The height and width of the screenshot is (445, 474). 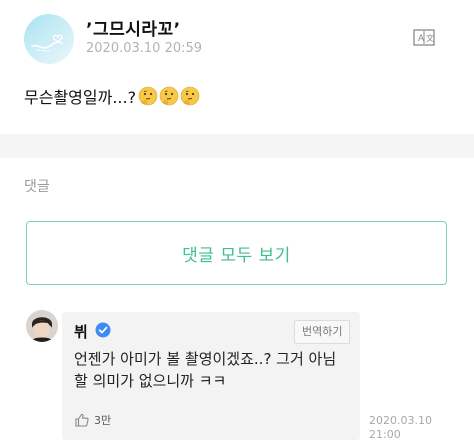 What do you see at coordinates (37, 187) in the screenshot?
I see `comments-section-label: 댓글` at bounding box center [37, 187].